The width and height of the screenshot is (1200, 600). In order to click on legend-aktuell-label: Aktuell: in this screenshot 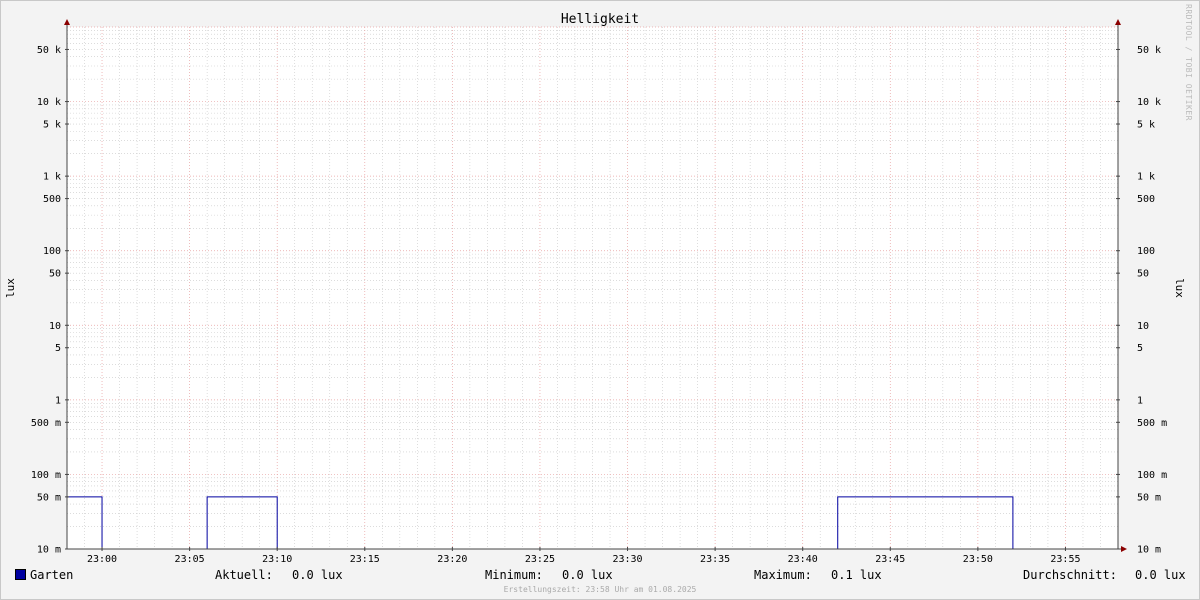, I will do `click(244, 575)`.